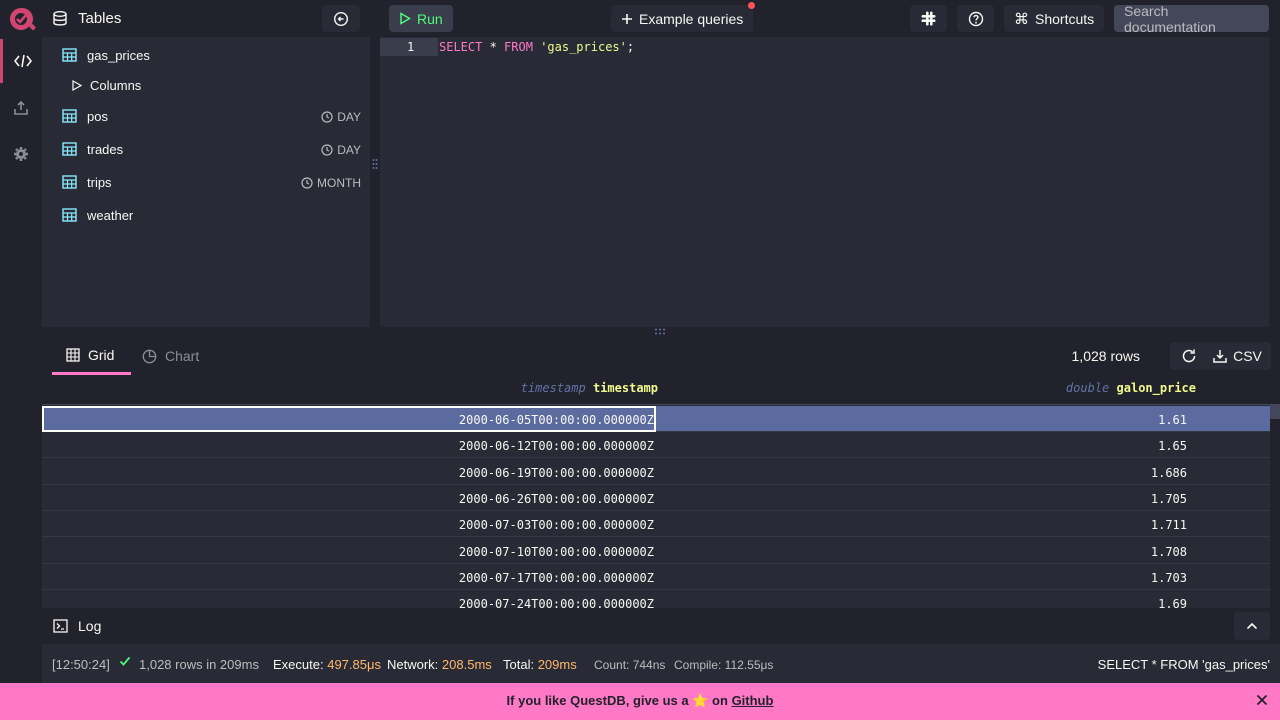  I want to click on drag-handle-icon, so click(375, 164).